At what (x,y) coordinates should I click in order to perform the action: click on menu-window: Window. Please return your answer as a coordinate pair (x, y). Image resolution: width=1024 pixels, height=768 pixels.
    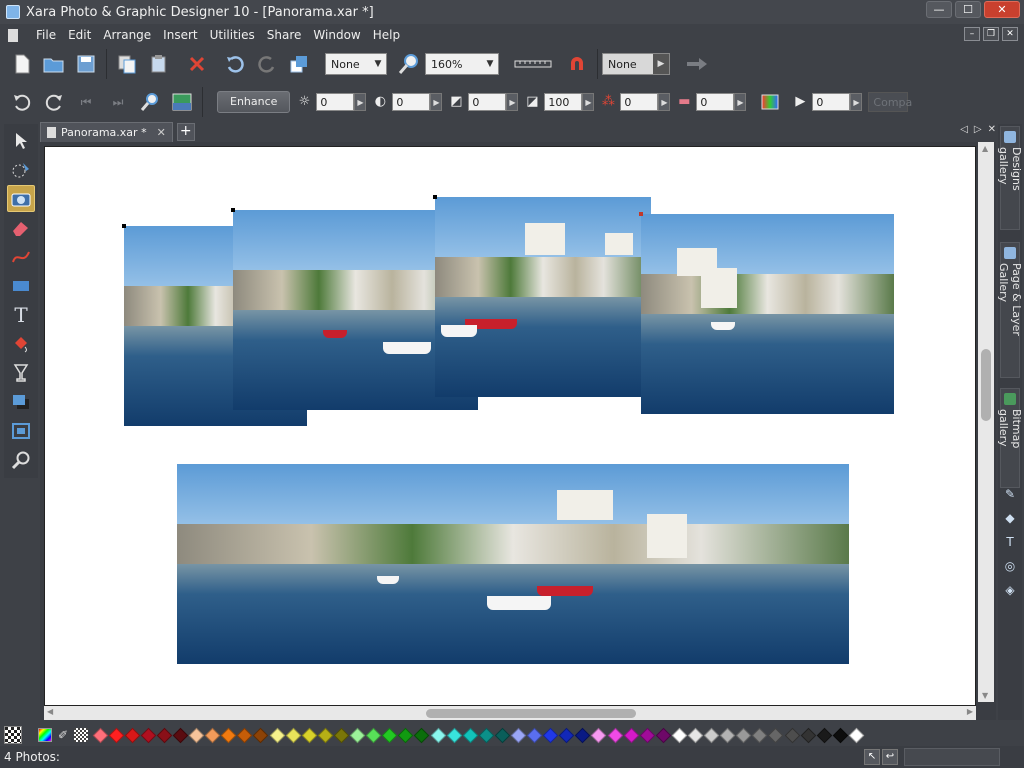
    Looking at the image, I should click on (336, 35).